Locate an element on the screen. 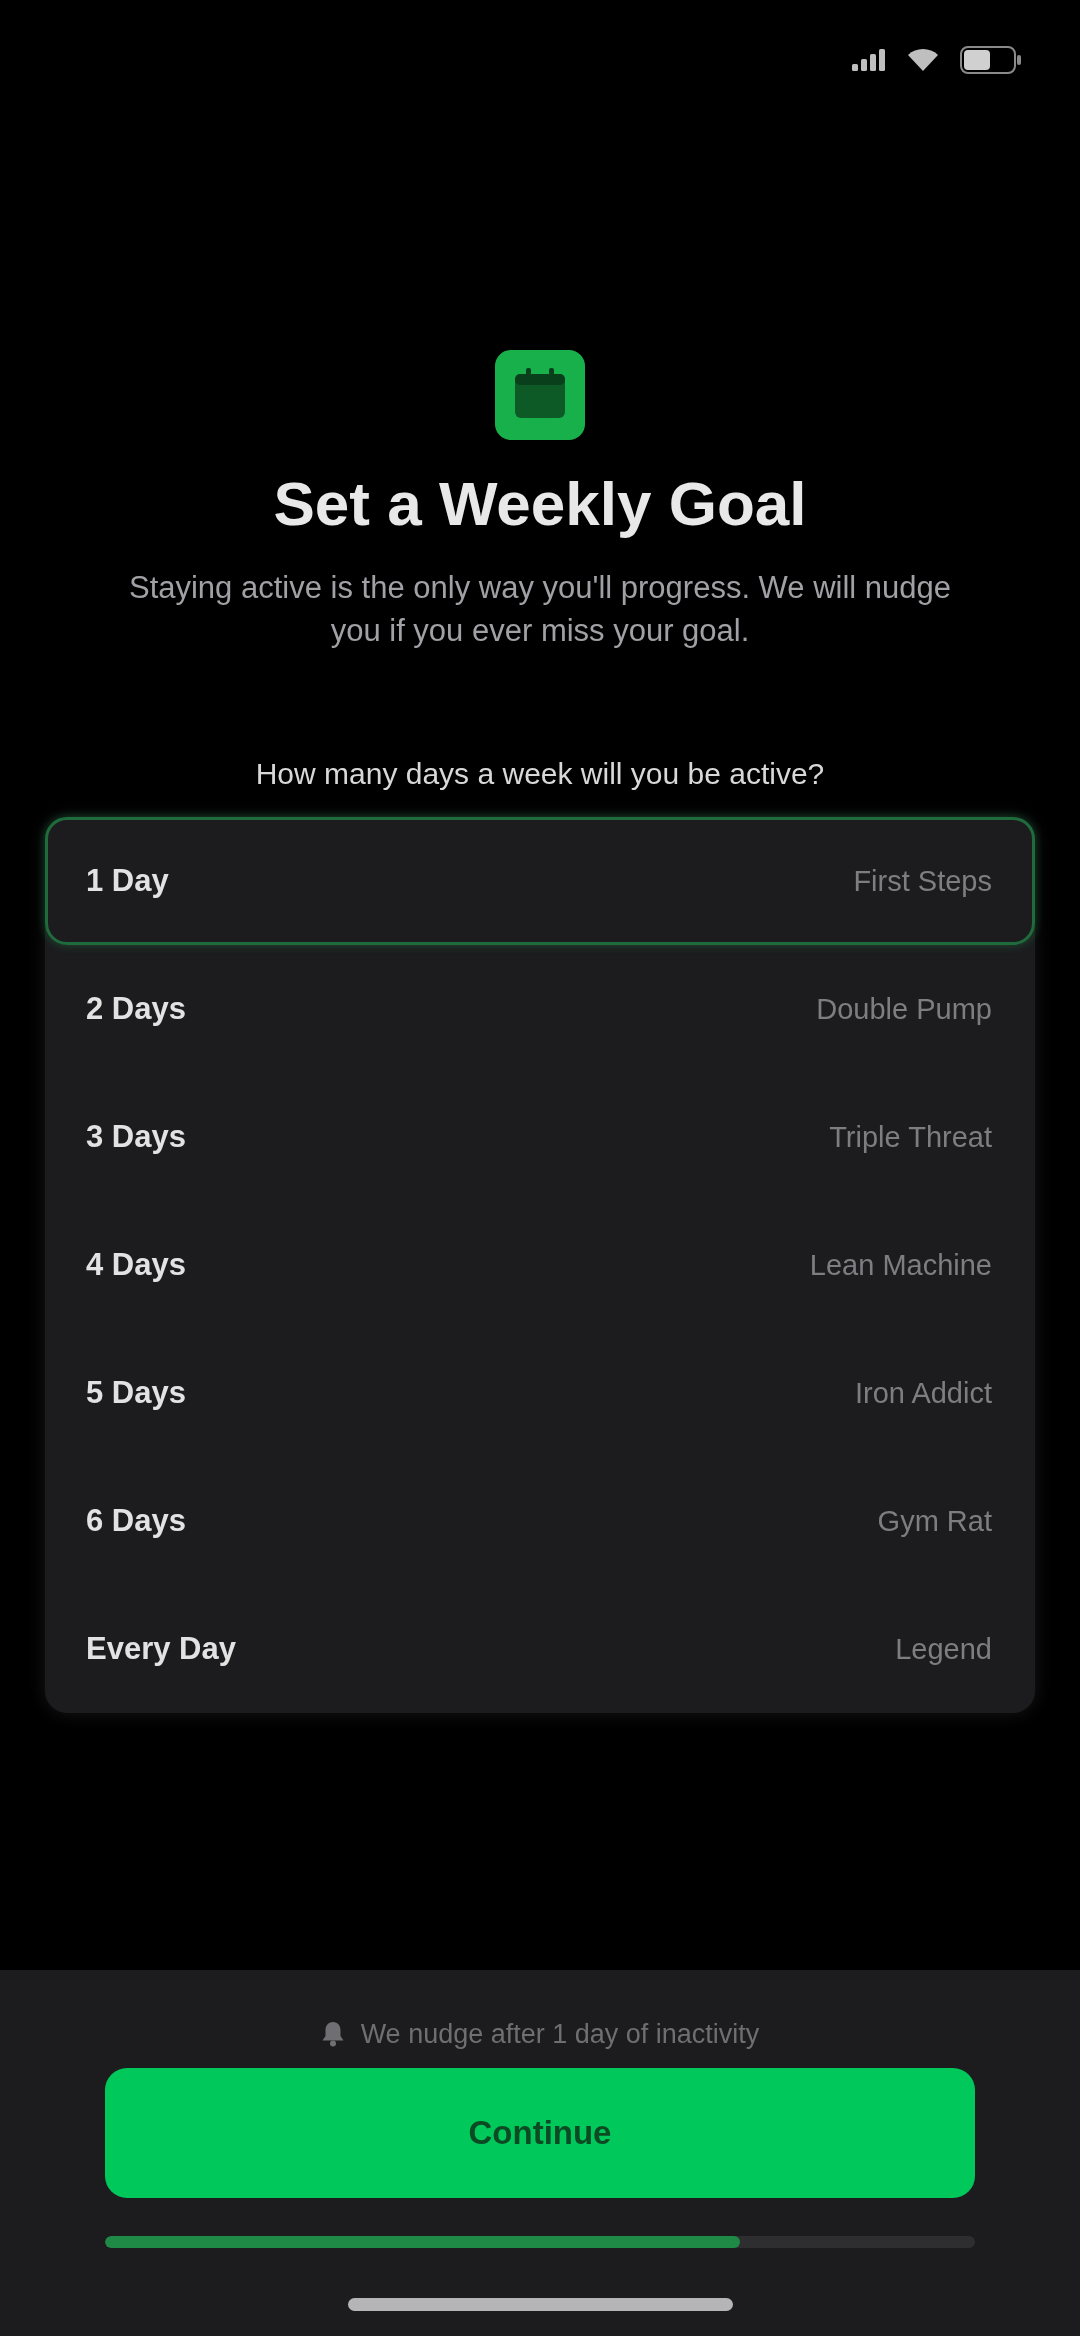 The width and height of the screenshot is (1080, 2336). goal-name: Iron Addict is located at coordinates (923, 1393).